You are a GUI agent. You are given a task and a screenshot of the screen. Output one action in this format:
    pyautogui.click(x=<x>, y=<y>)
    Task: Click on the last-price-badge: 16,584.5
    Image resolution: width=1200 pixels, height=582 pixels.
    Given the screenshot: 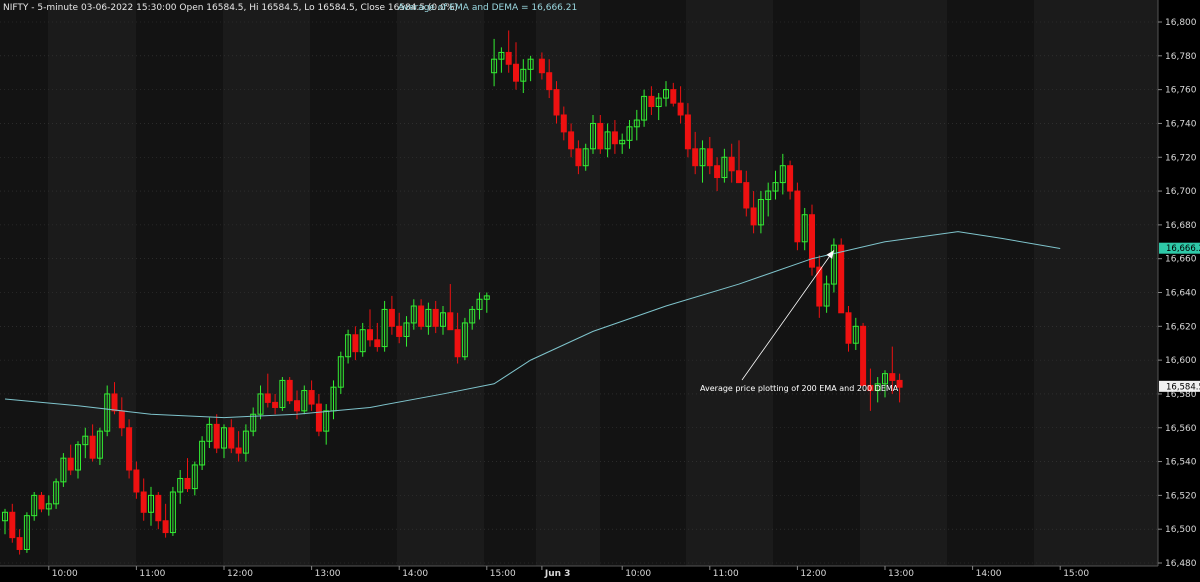 What is the action you would take?
    pyautogui.click(x=1179, y=386)
    